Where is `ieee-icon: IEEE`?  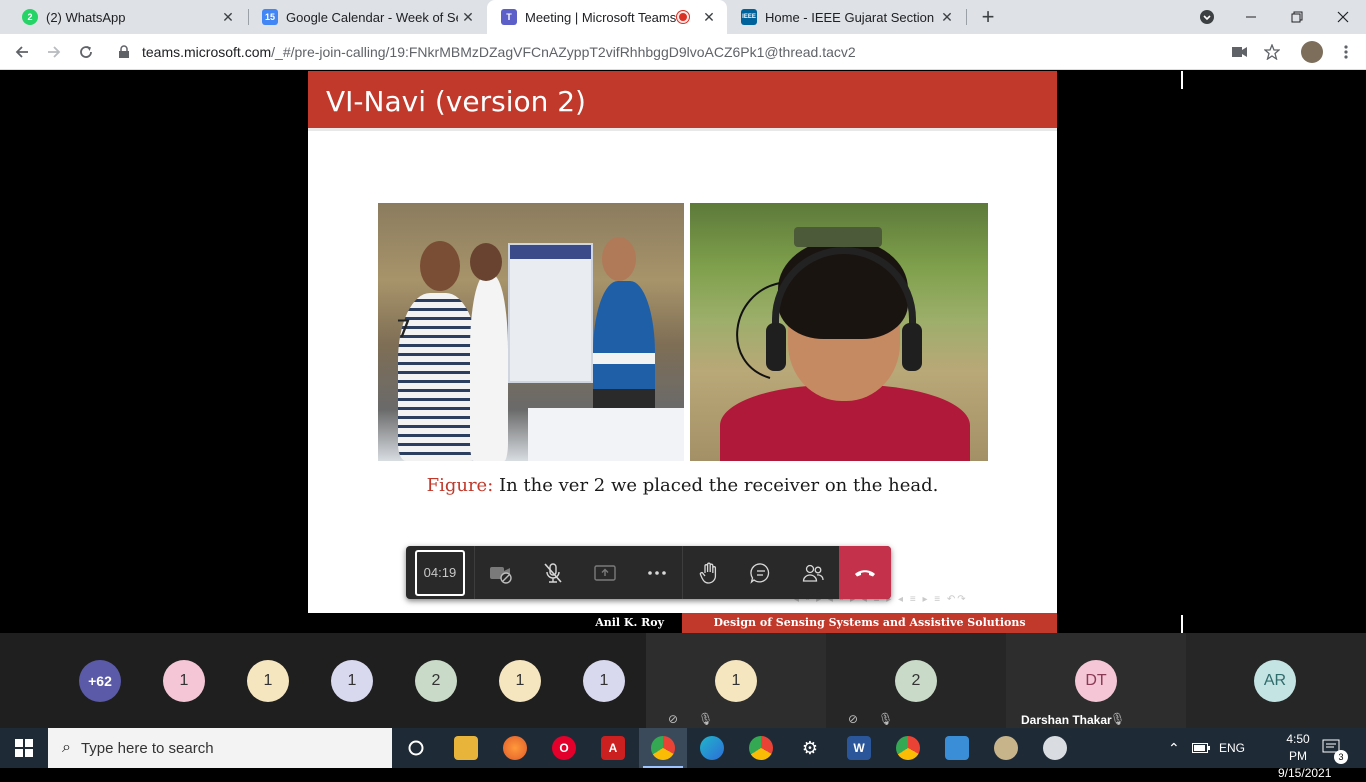 ieee-icon: IEEE is located at coordinates (749, 17).